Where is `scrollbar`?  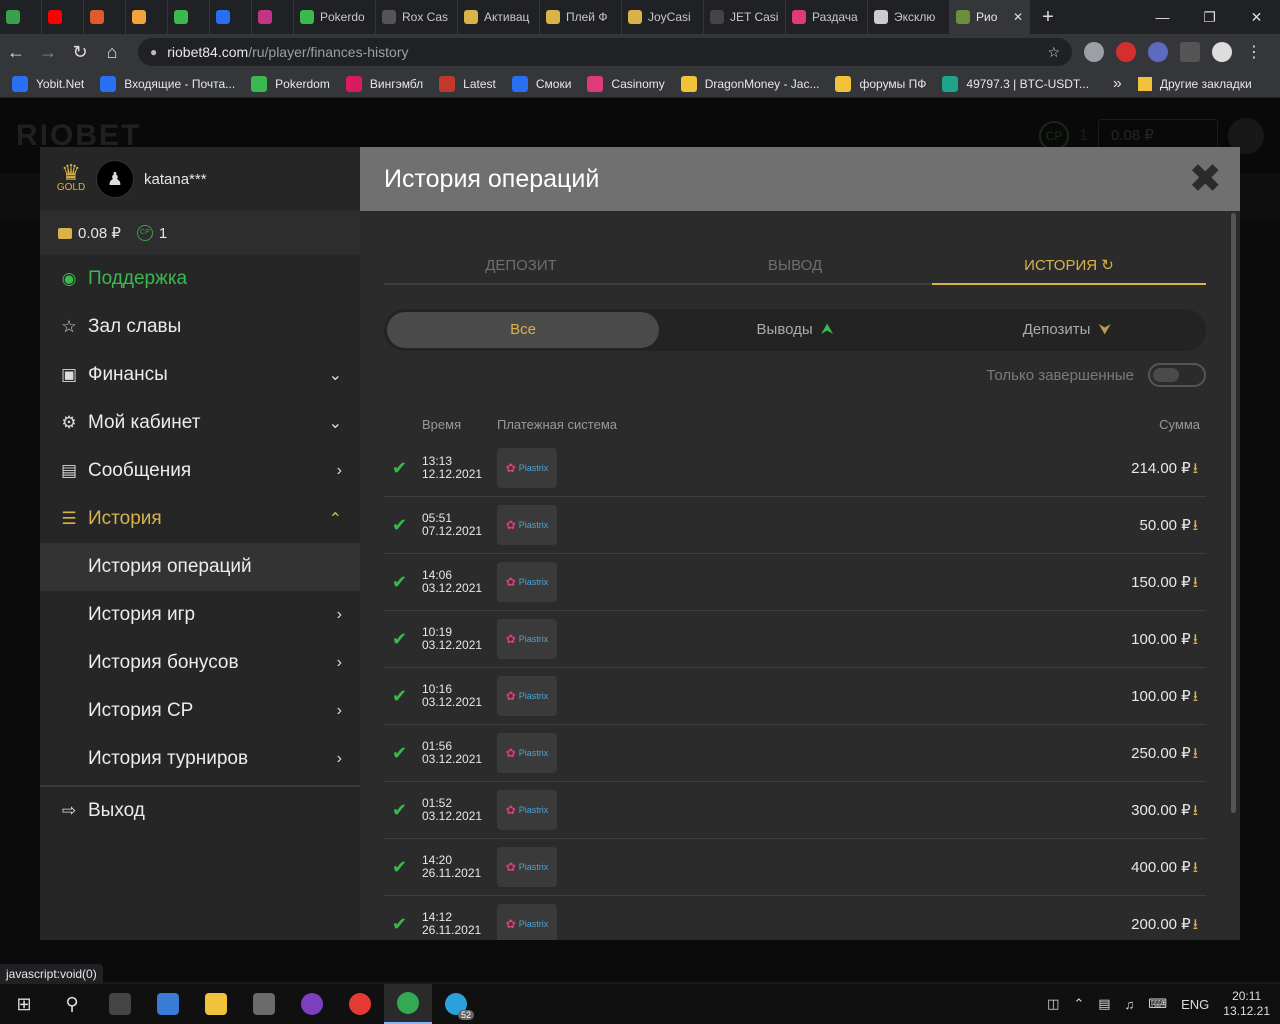 scrollbar is located at coordinates (1233, 513).